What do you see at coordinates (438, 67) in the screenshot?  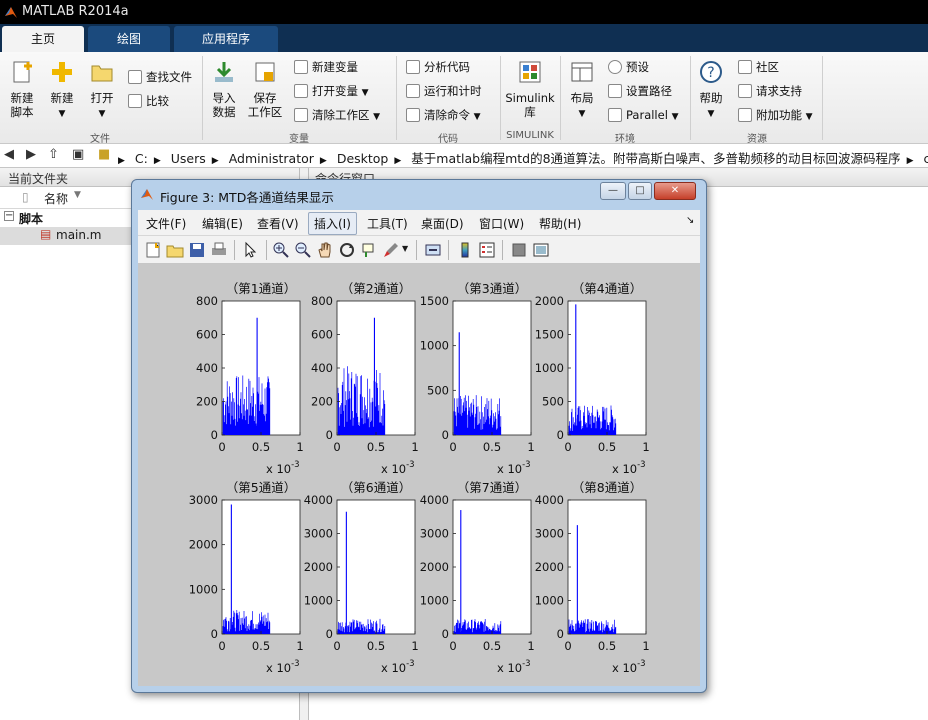 I see `analyze-code-button: 分析代码` at bounding box center [438, 67].